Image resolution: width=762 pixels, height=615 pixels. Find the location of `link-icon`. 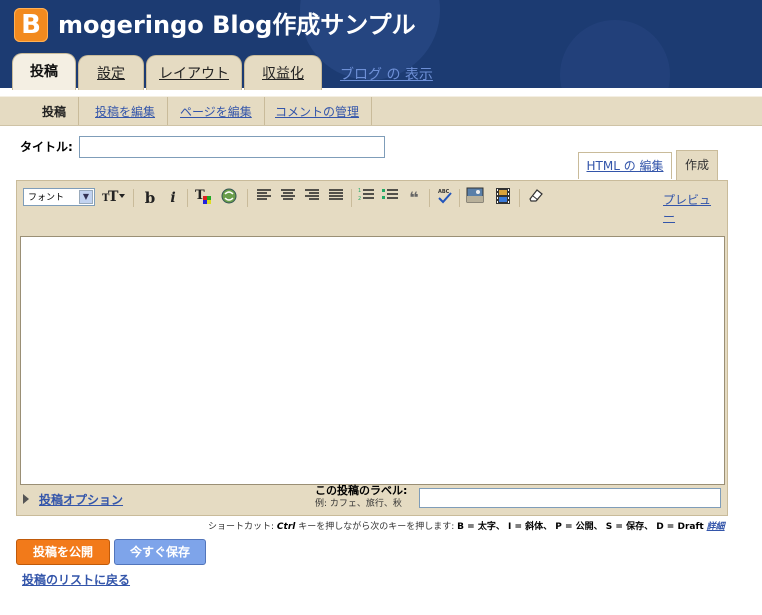

link-icon is located at coordinates (229, 198).